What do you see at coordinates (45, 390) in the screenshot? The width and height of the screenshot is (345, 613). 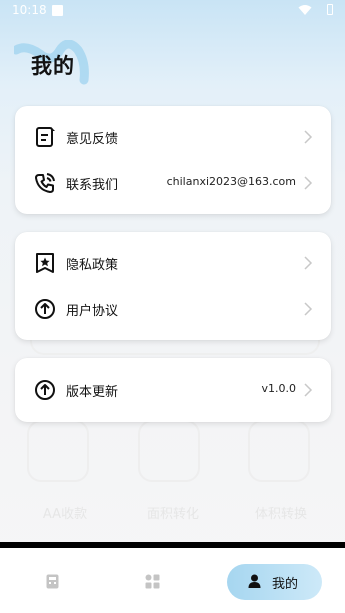 I see `update-arrow-icon` at bounding box center [45, 390].